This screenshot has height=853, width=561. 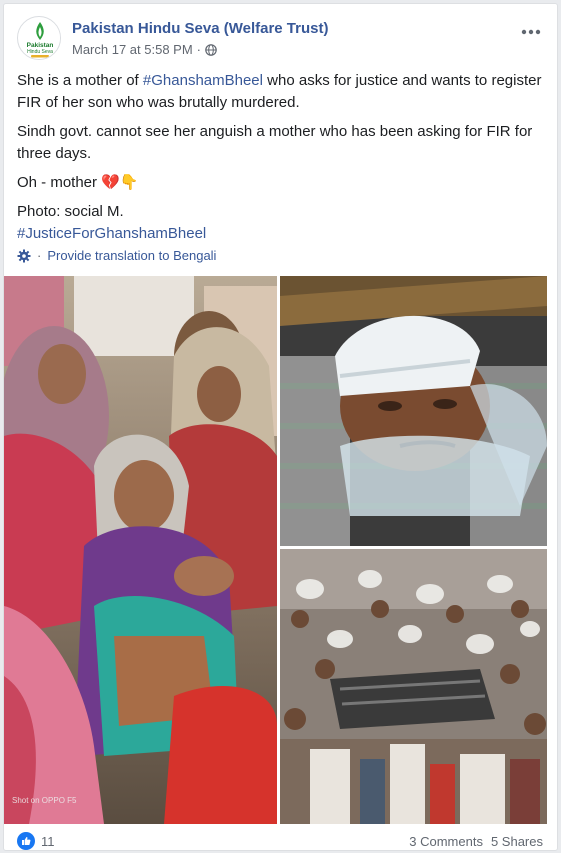 What do you see at coordinates (131, 255) in the screenshot?
I see `translate-link: Provide translation to Bengali` at bounding box center [131, 255].